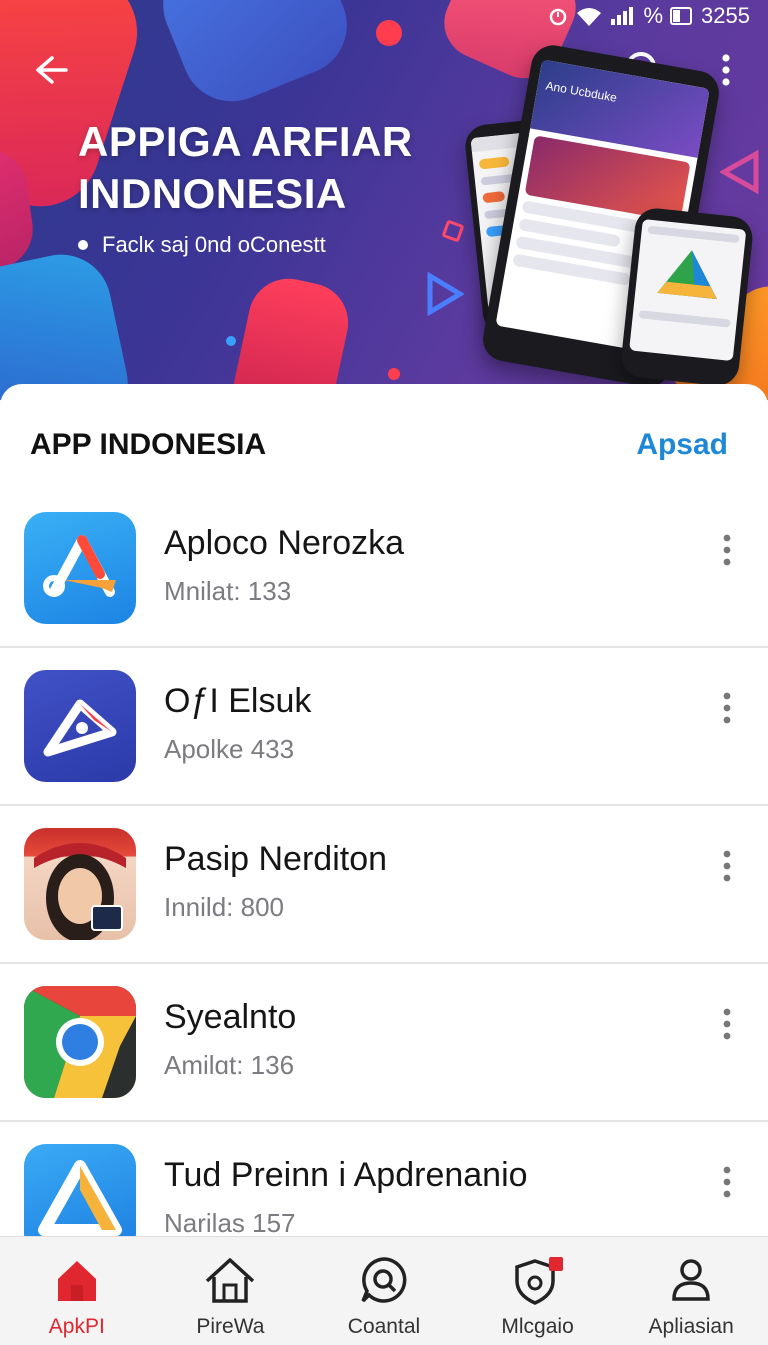 The image size is (768, 1345). Describe the element at coordinates (384, 885) in the screenshot. I see `app-row: Pasip Nerditon Innild: 800` at that location.